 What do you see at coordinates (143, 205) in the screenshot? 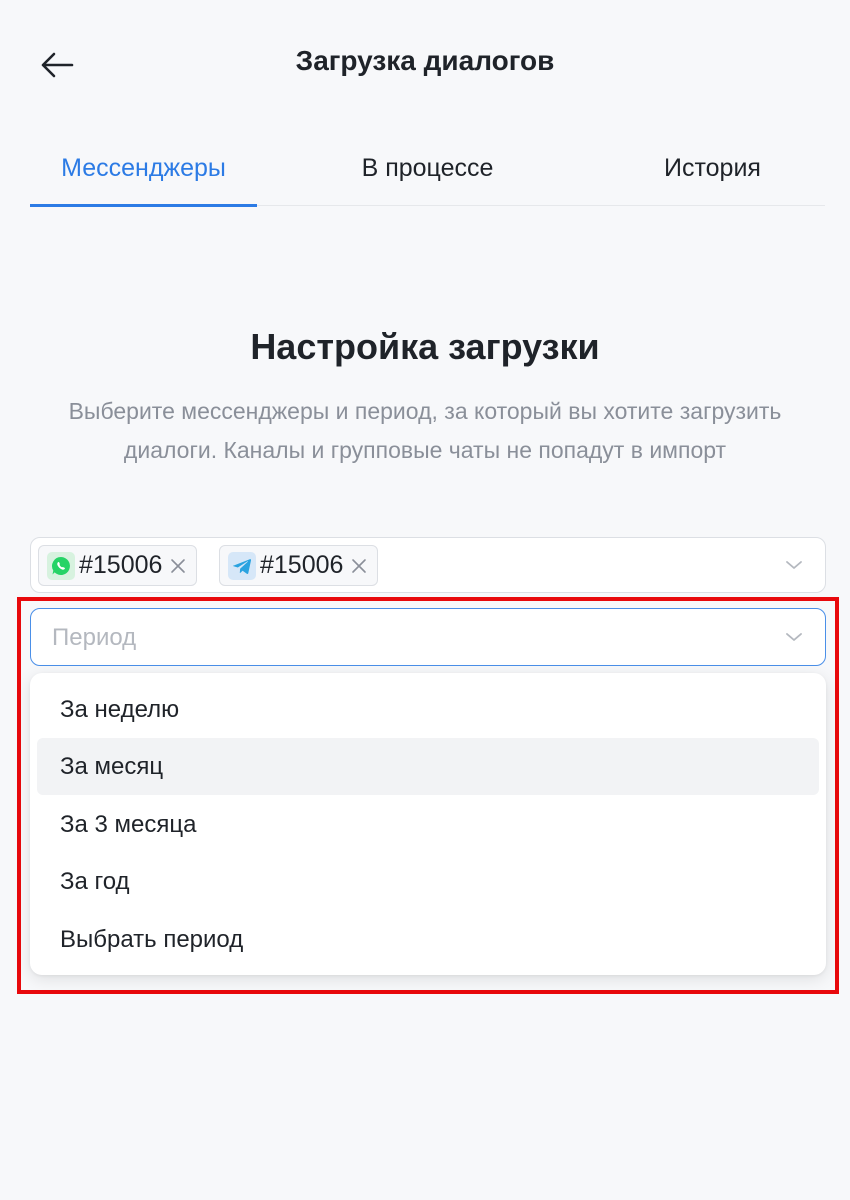
I see `active-tab-indicator` at bounding box center [143, 205].